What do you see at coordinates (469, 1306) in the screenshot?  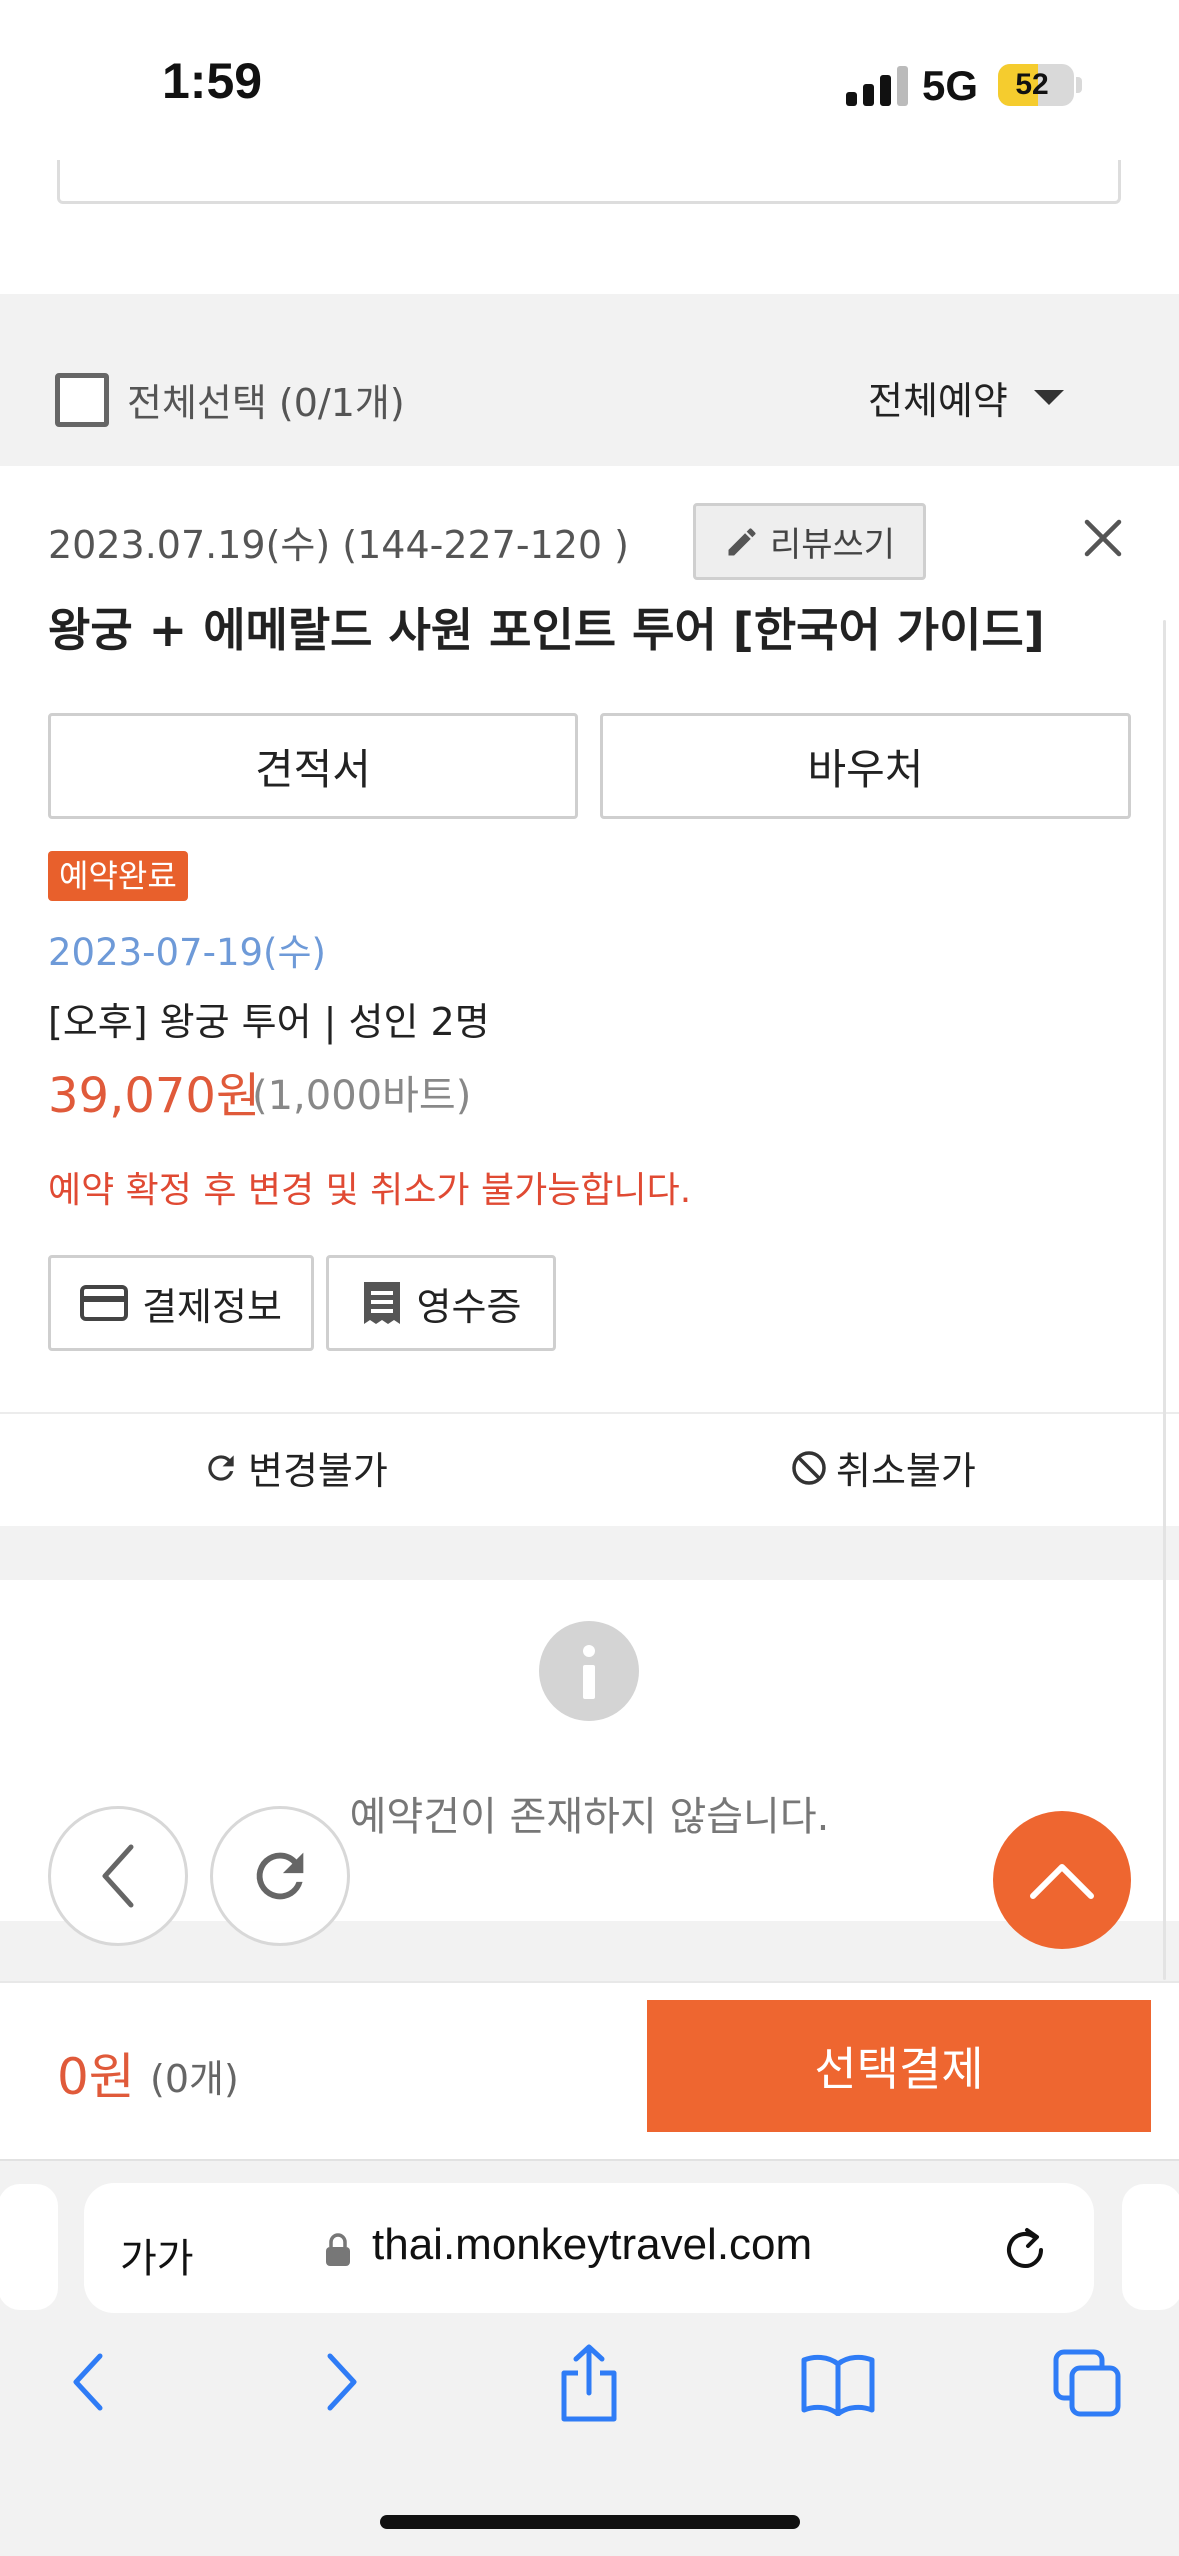 I see `receipt-label: 영수증` at bounding box center [469, 1306].